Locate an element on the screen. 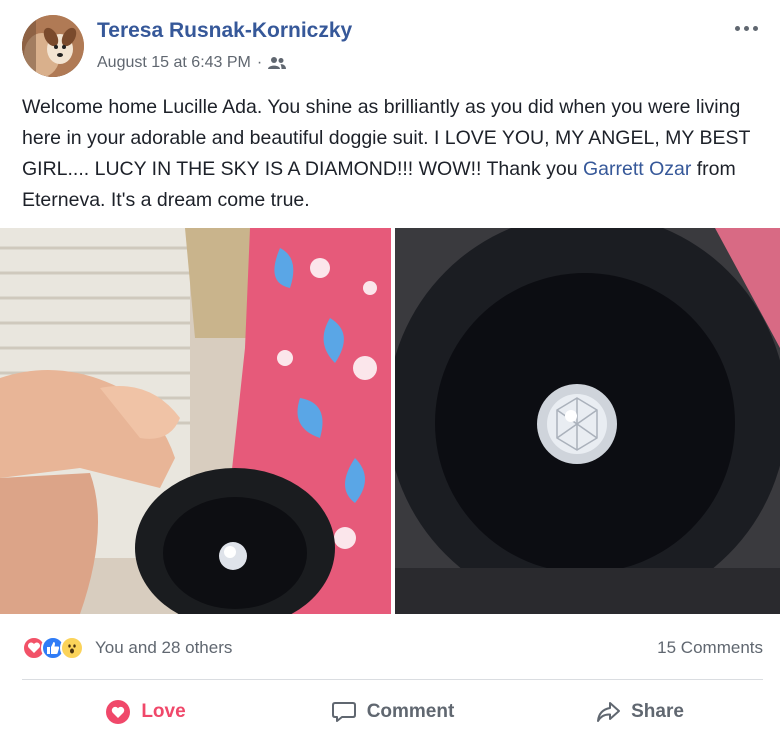  wow-reaction-icon is located at coordinates (72, 648).